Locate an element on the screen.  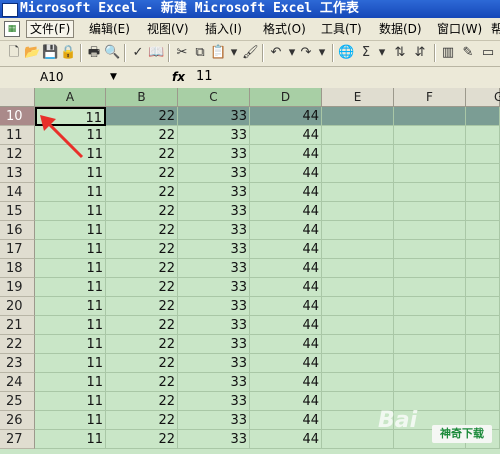
menu-help: 帮 is located at coordinates (494, 29).